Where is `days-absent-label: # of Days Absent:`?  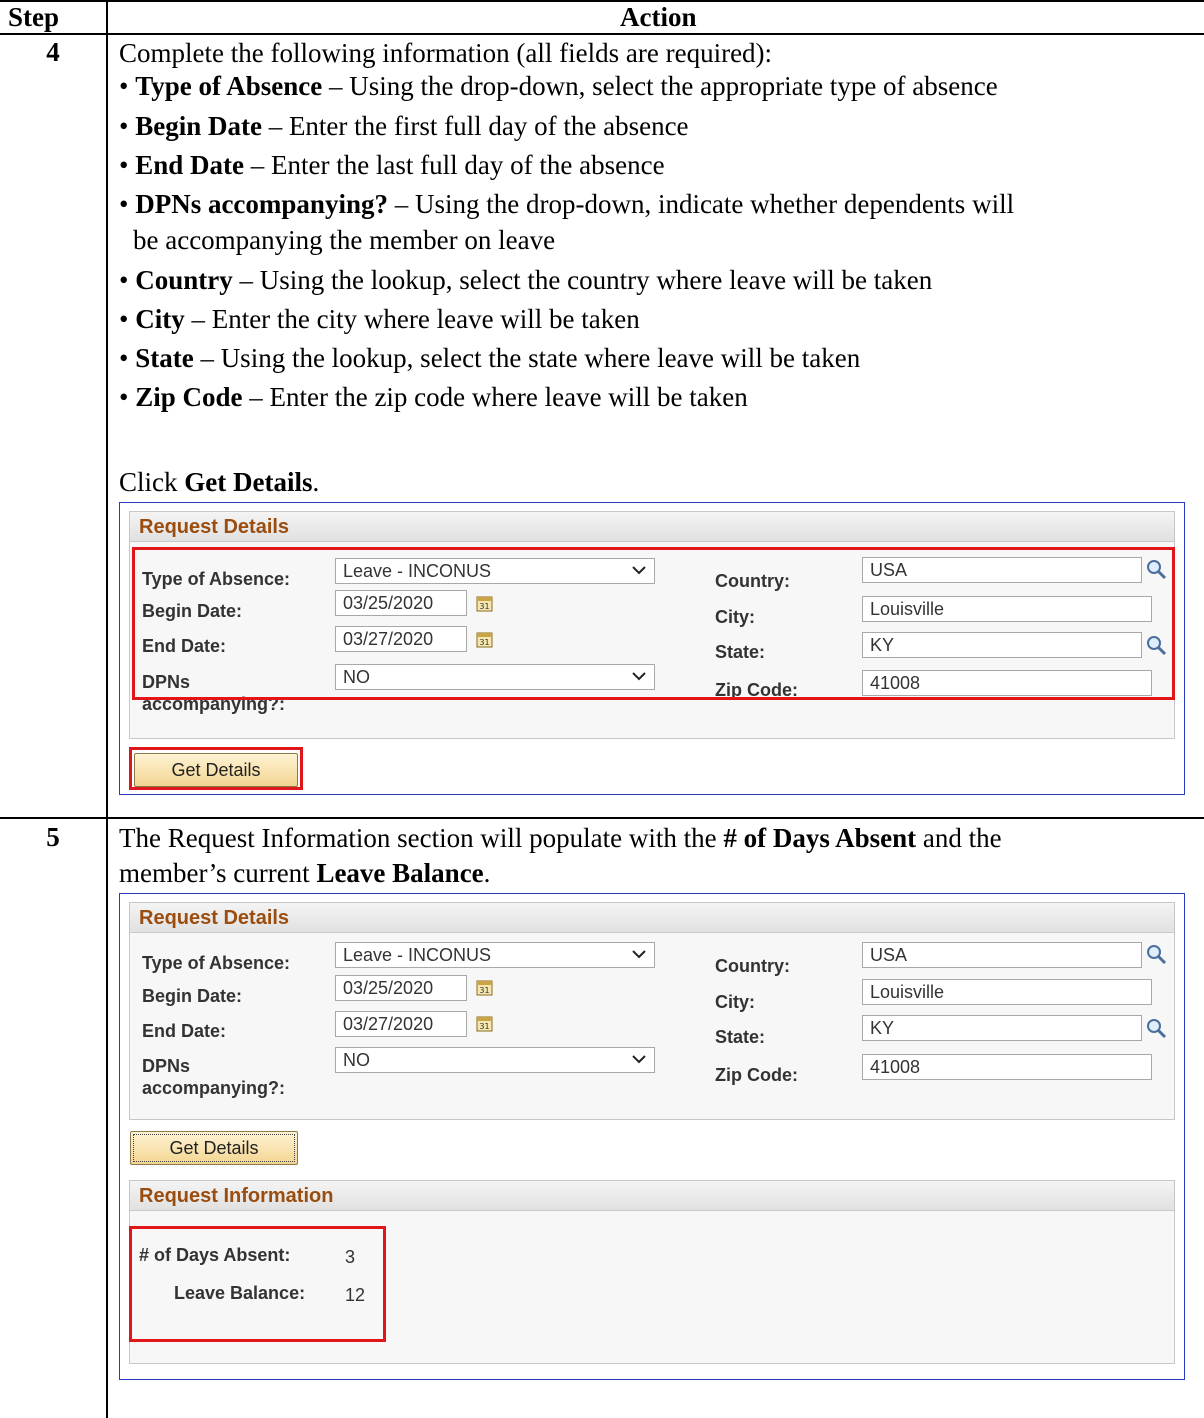 days-absent-label: # of Days Absent: is located at coordinates (215, 1255).